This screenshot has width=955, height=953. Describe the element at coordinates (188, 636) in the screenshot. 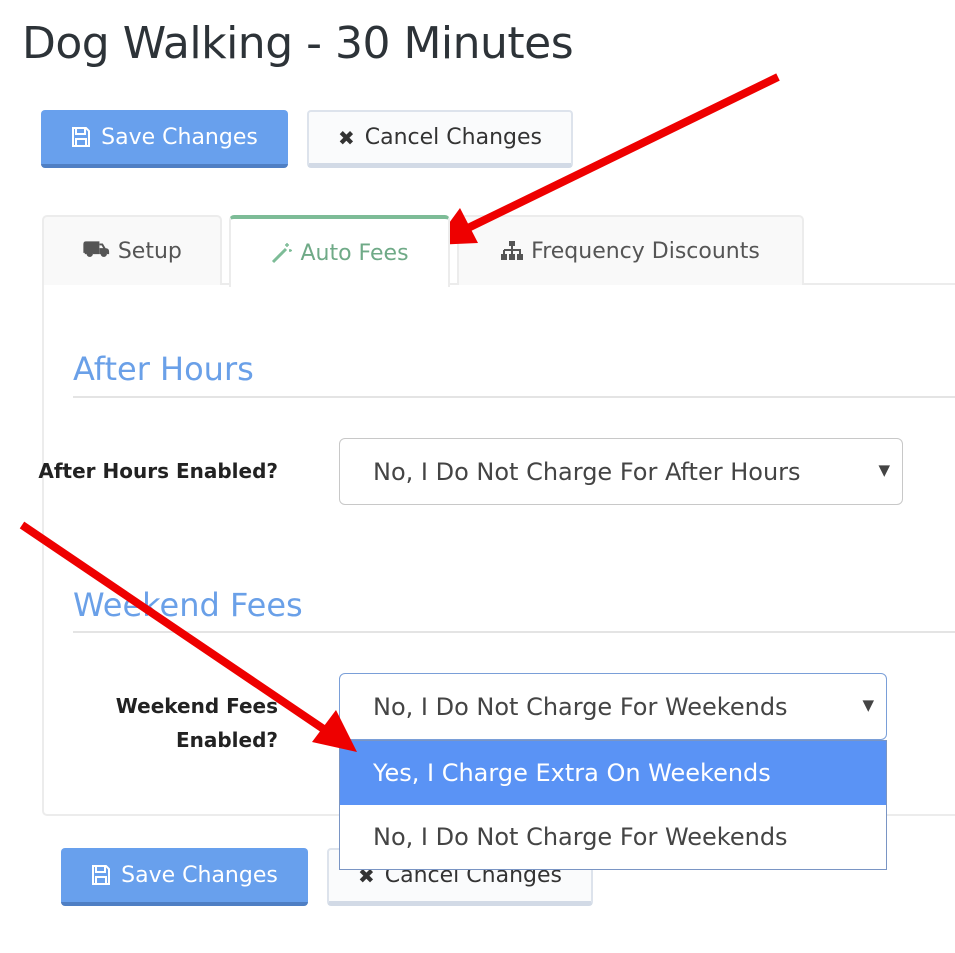

I see `arrow-to-dropdown-option` at that location.